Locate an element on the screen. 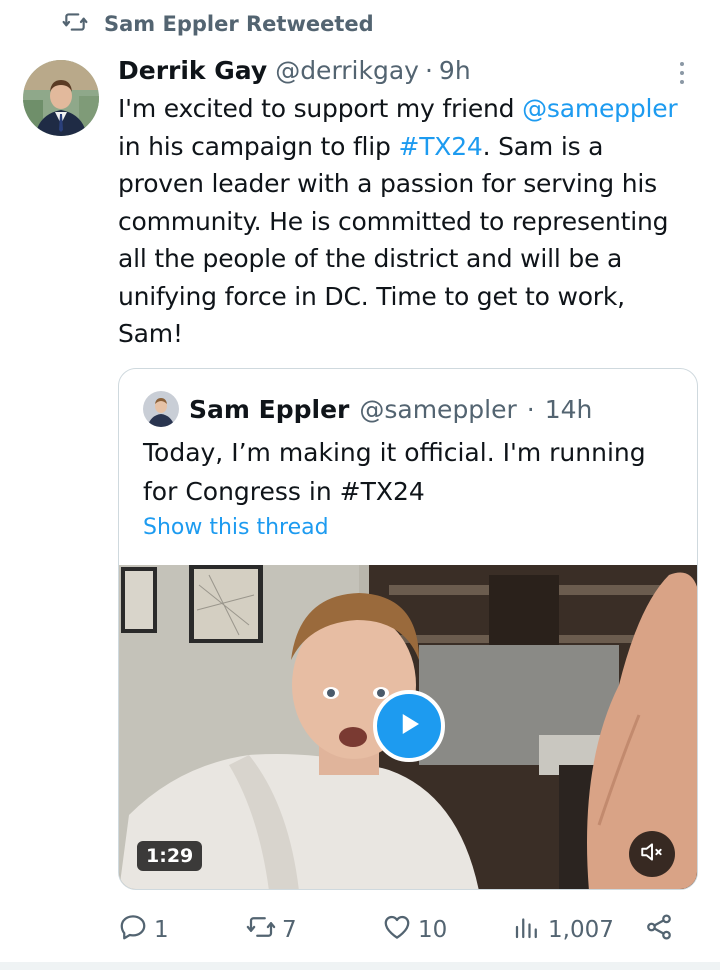 Image resolution: width=720 pixels, height=970 pixels. quoted-author-handle: @sameppler is located at coordinates (437, 409).